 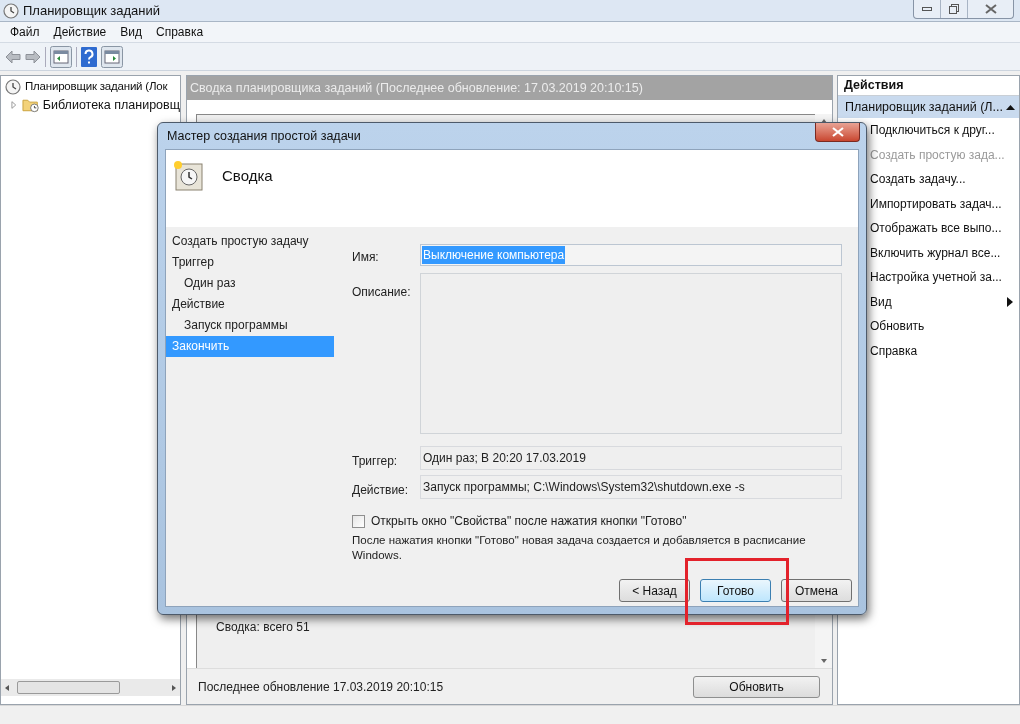 I want to click on wizard-step: Один раз, so click(x=250, y=283).